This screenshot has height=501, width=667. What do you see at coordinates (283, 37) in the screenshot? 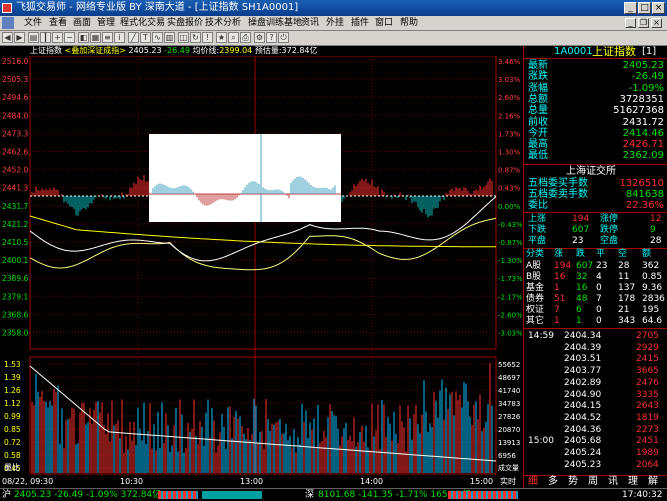
I see `exit-icon: ⏻` at bounding box center [283, 37].